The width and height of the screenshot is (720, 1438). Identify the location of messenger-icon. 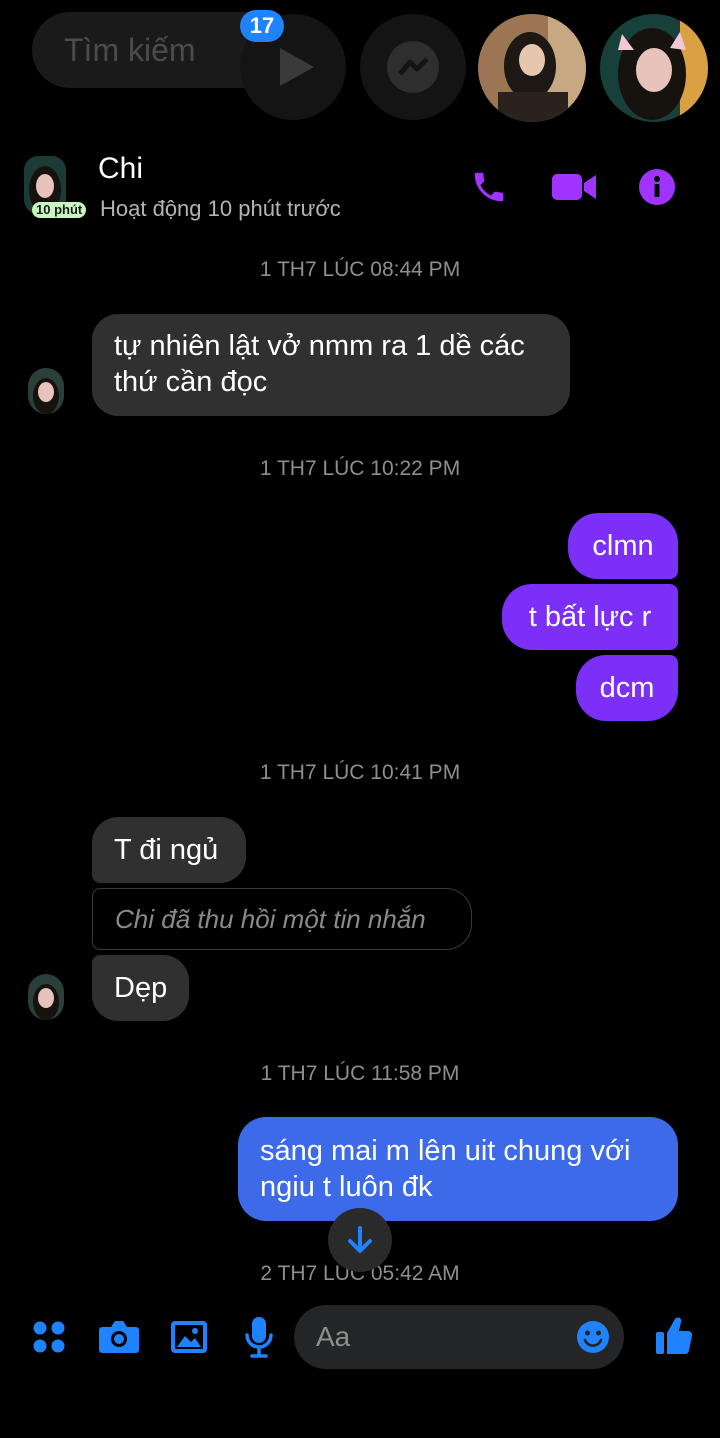
(413, 67).